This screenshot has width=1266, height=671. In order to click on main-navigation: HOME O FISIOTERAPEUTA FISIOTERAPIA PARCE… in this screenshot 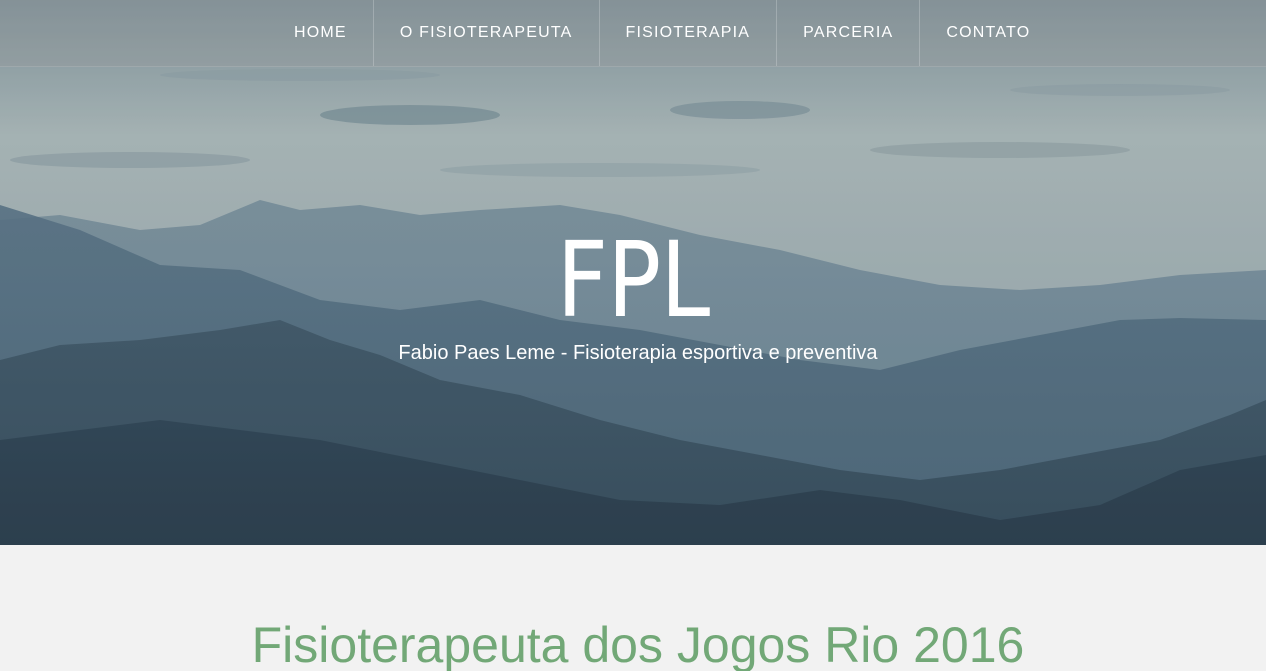, I will do `click(633, 33)`.